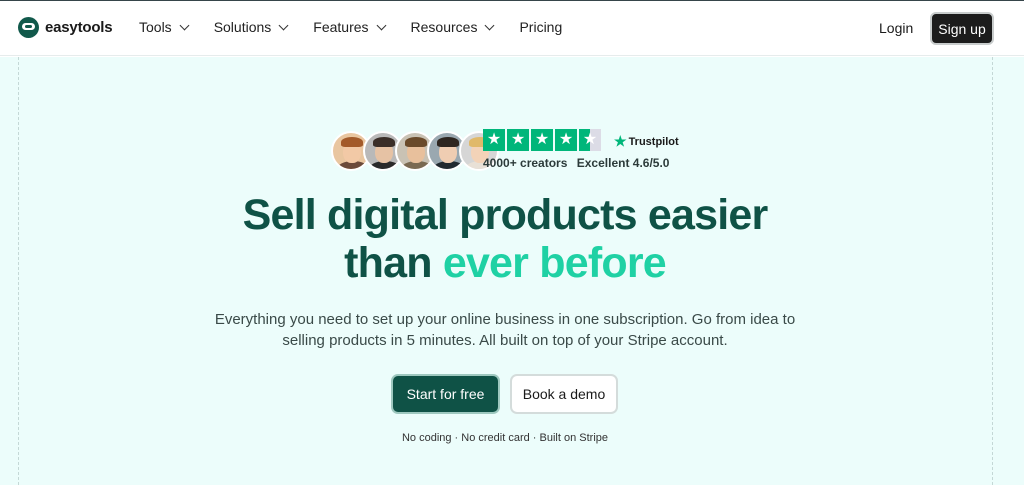  Describe the element at coordinates (554, 263) in the screenshot. I see `headline-accent: ever before` at that location.